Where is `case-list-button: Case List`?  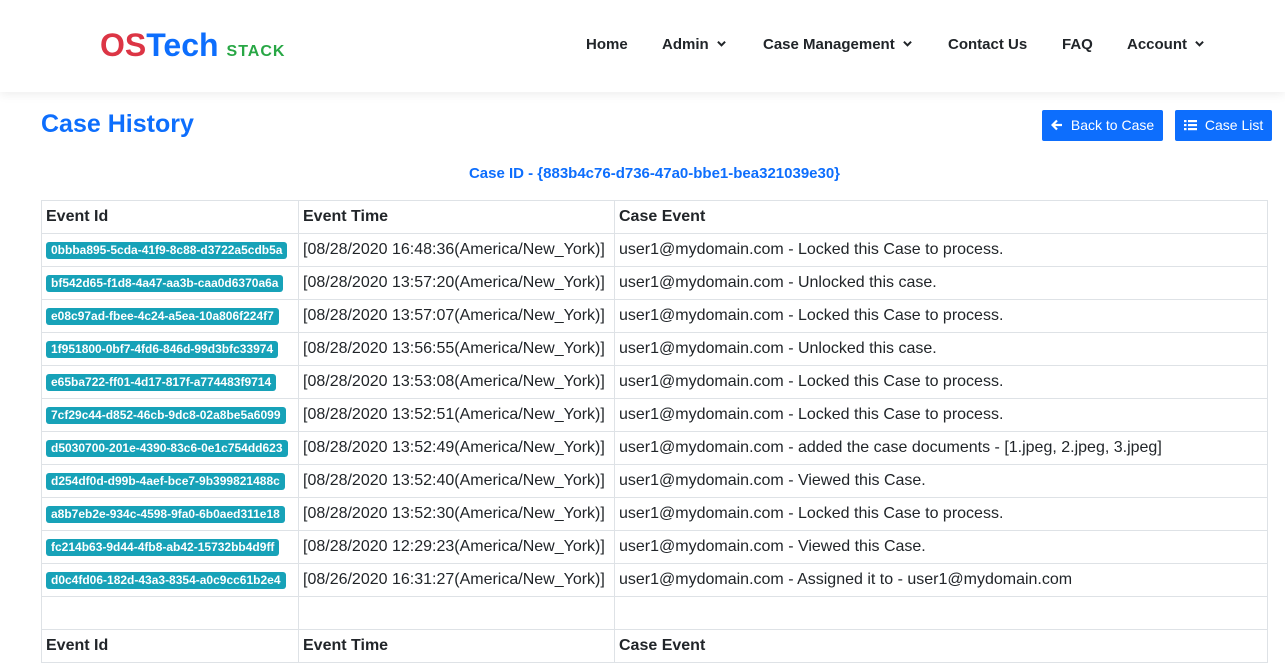 case-list-button: Case List is located at coordinates (1224, 125).